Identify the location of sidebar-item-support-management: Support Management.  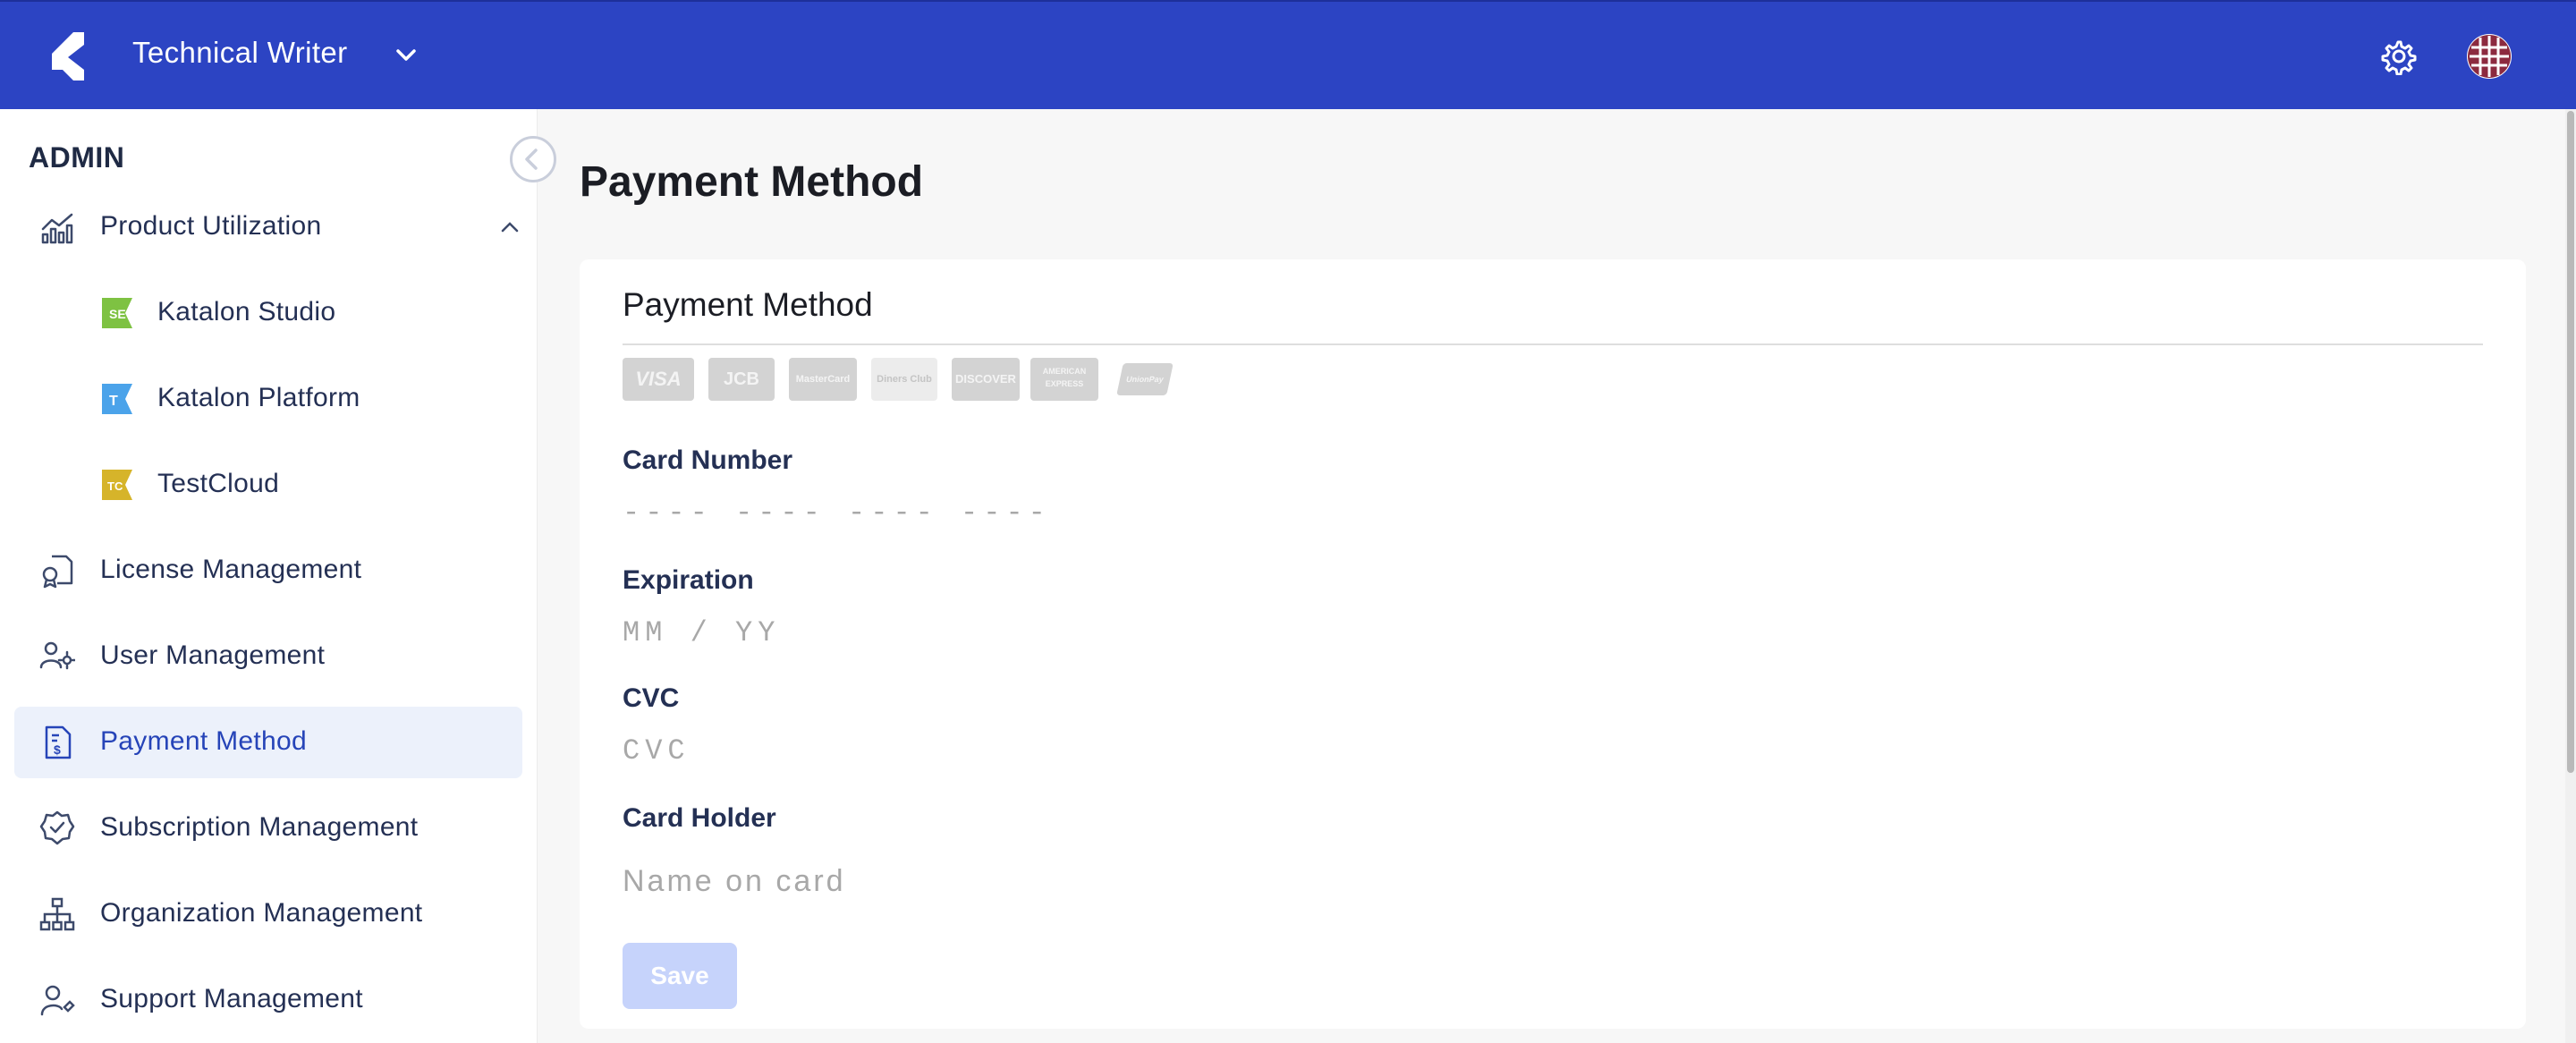
(268, 1000).